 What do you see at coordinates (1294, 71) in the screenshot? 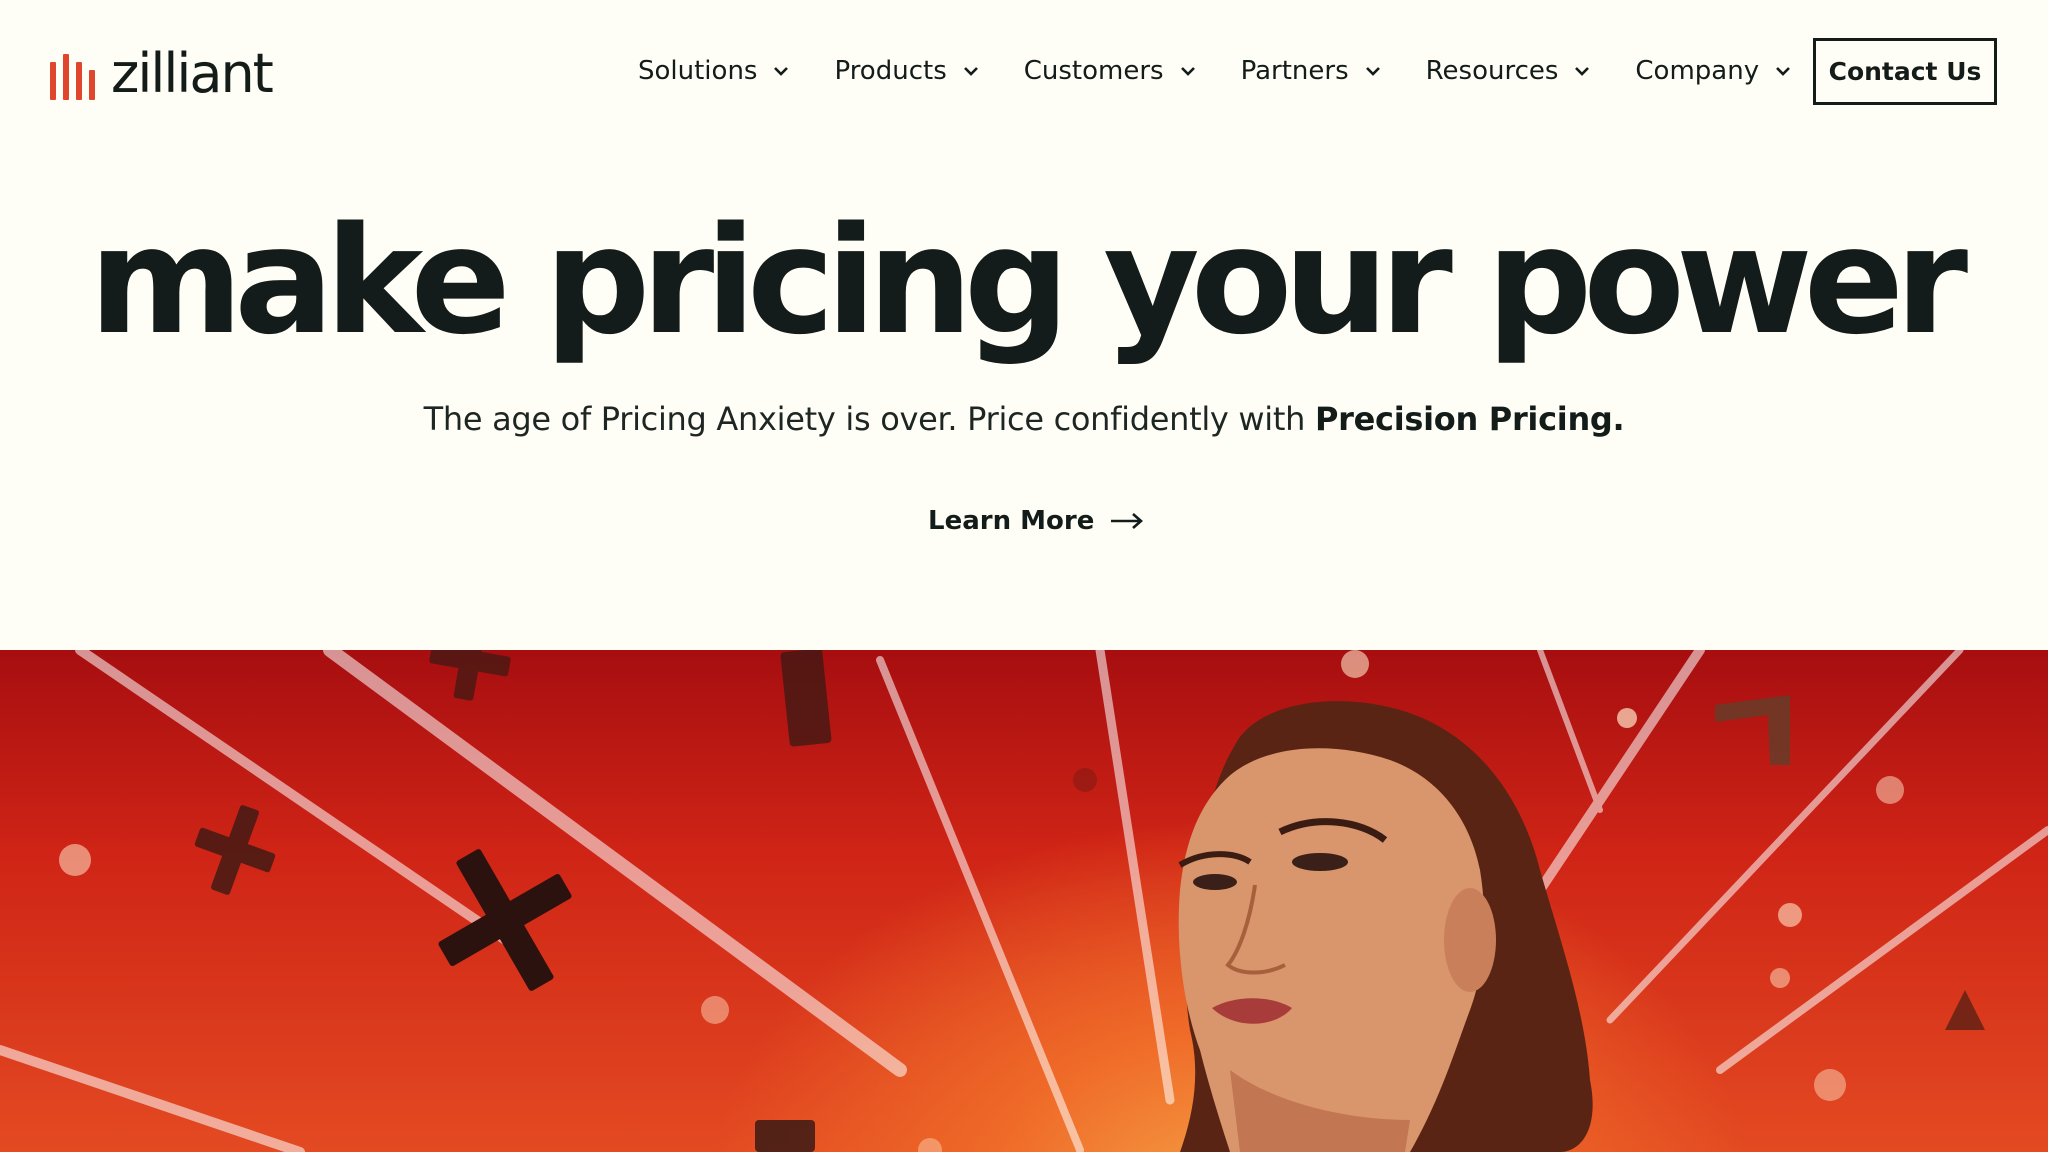
I see `nav-item-label: Partners` at bounding box center [1294, 71].